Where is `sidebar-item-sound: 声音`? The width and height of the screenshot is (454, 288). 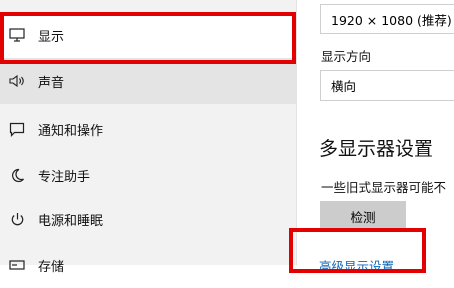 sidebar-item-sound: 声音 is located at coordinates (148, 81).